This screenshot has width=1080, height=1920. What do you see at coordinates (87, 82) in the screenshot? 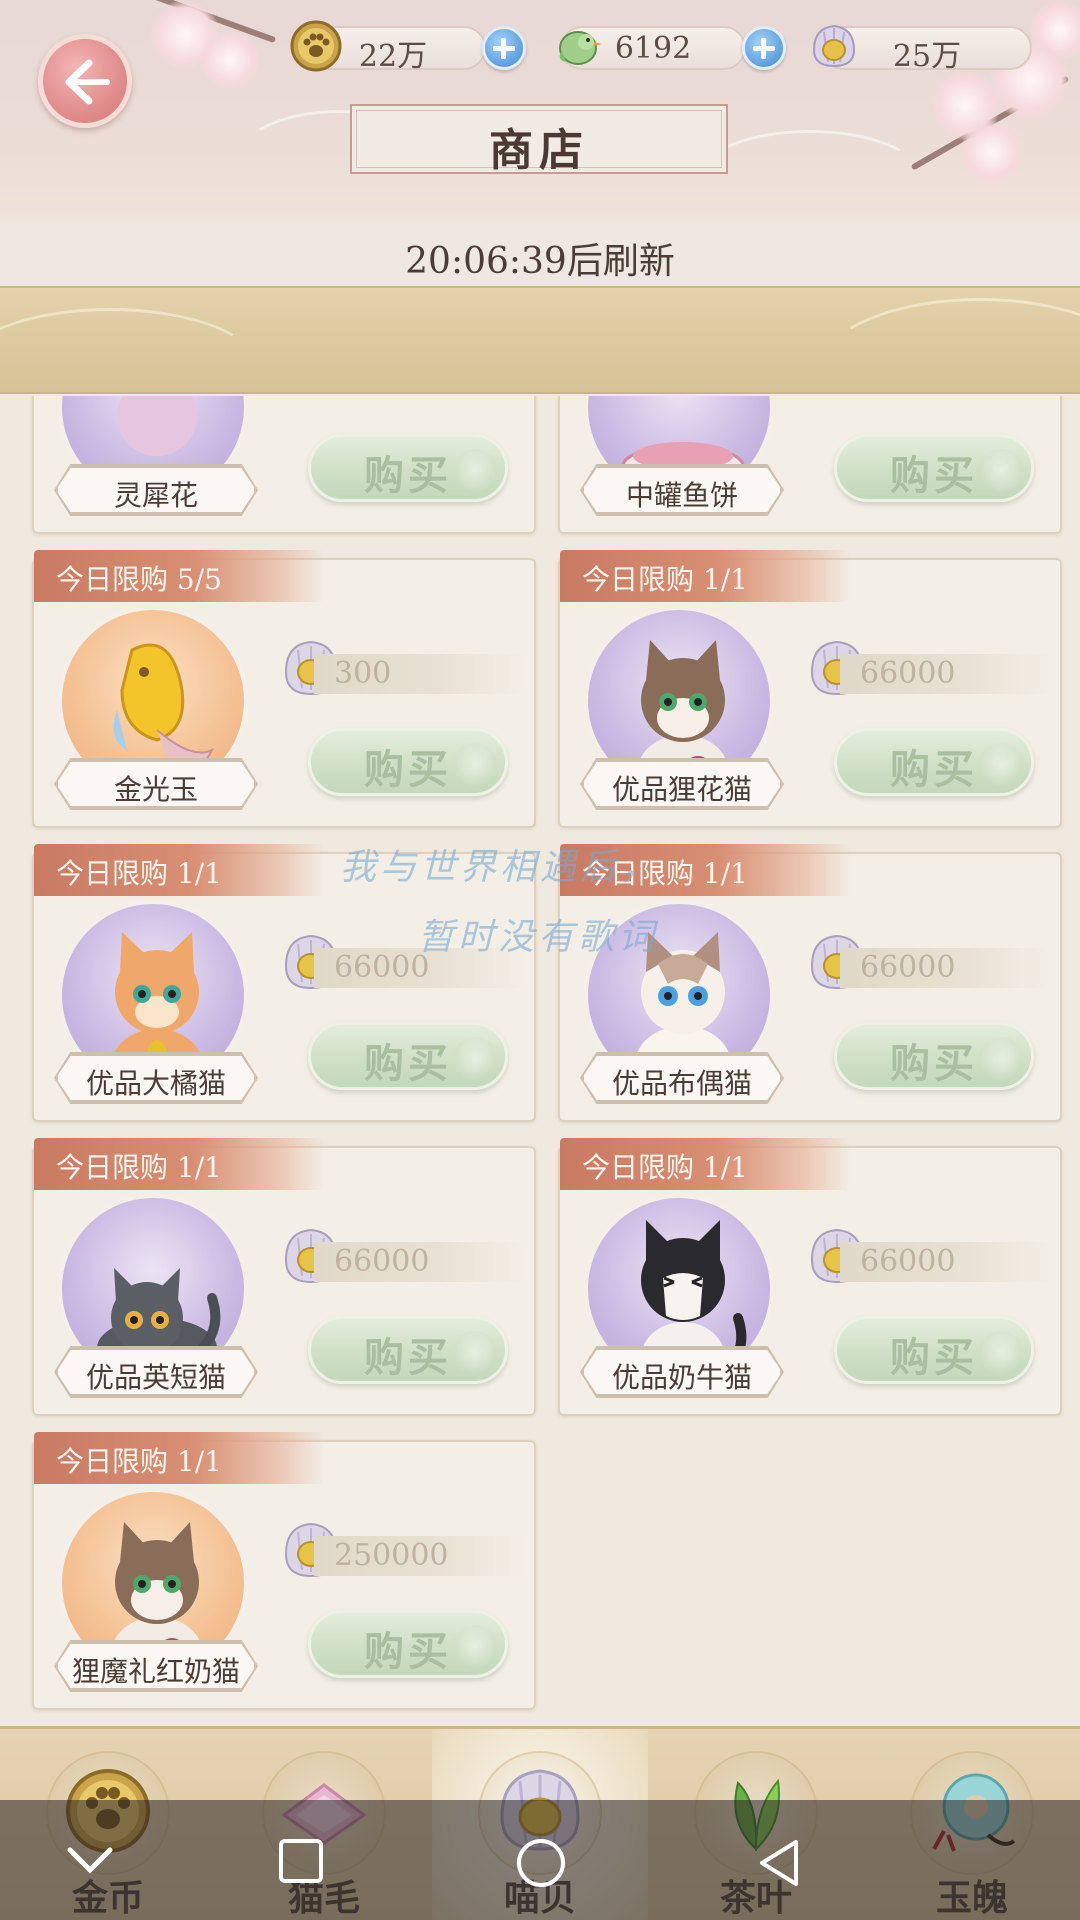
I see `back-arrow-icon` at bounding box center [87, 82].